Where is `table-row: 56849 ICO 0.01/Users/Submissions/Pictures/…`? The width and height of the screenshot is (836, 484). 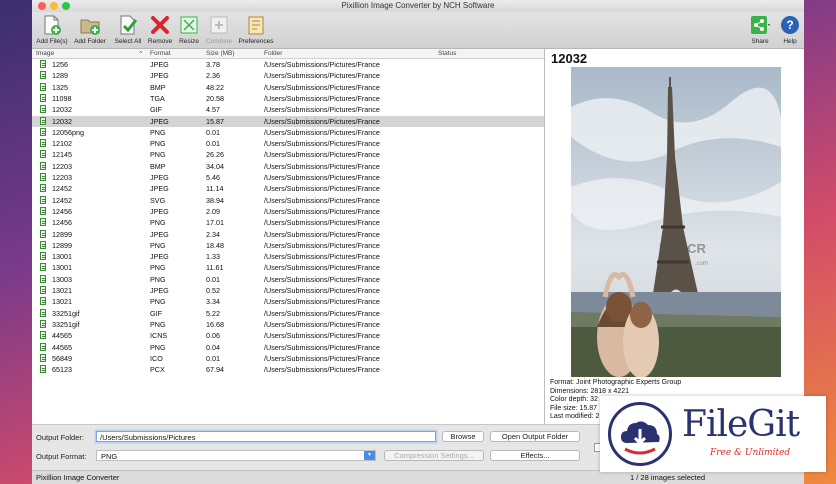 table-row: 56849 ICO 0.01/Users/Submissions/Pictures/… is located at coordinates (288, 358).